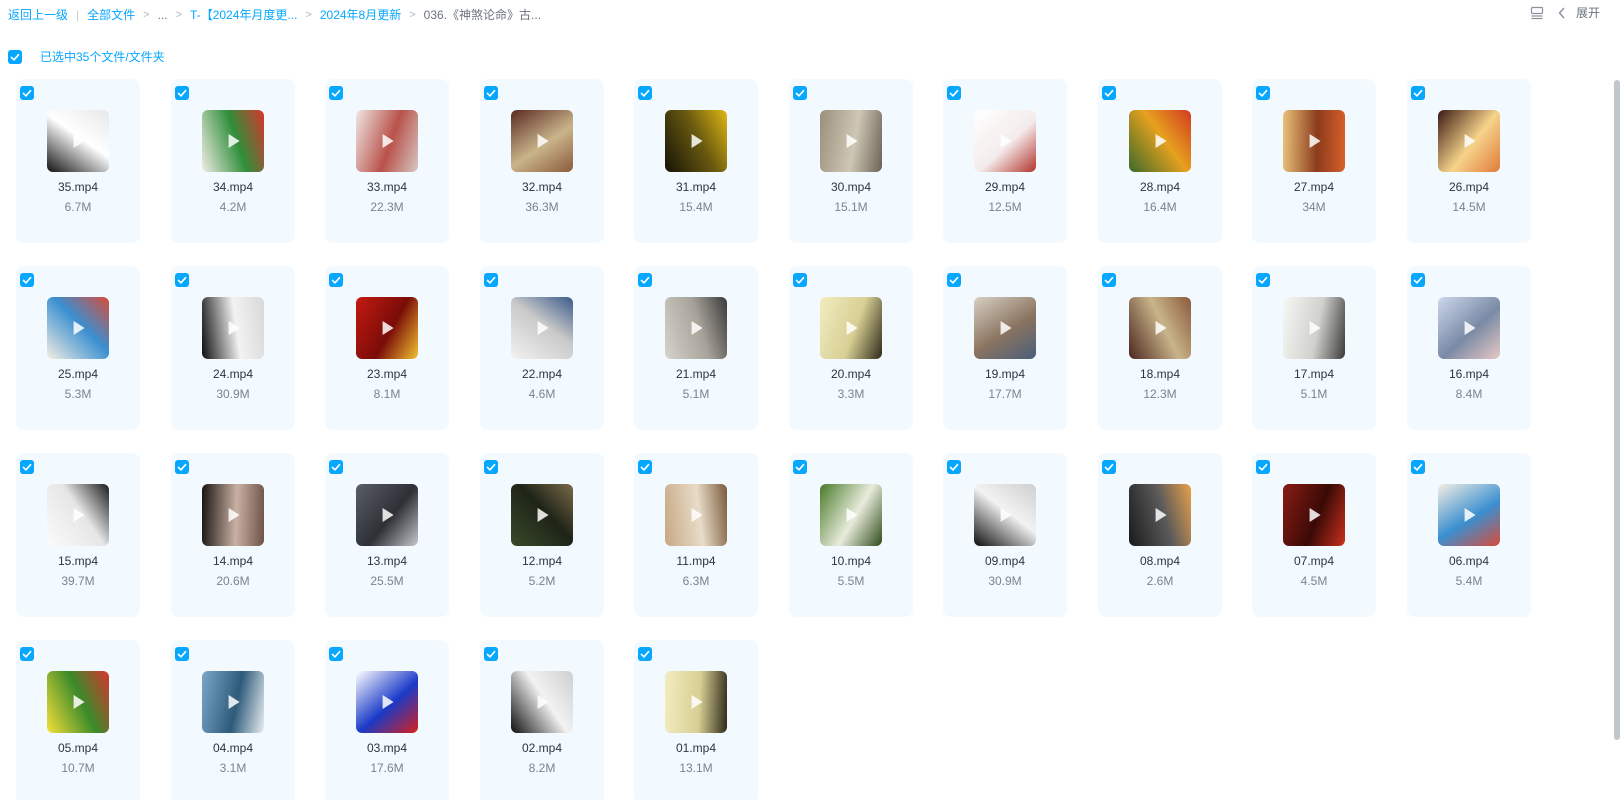  I want to click on file-card: 15.mp4 39.7M, so click(78, 535).